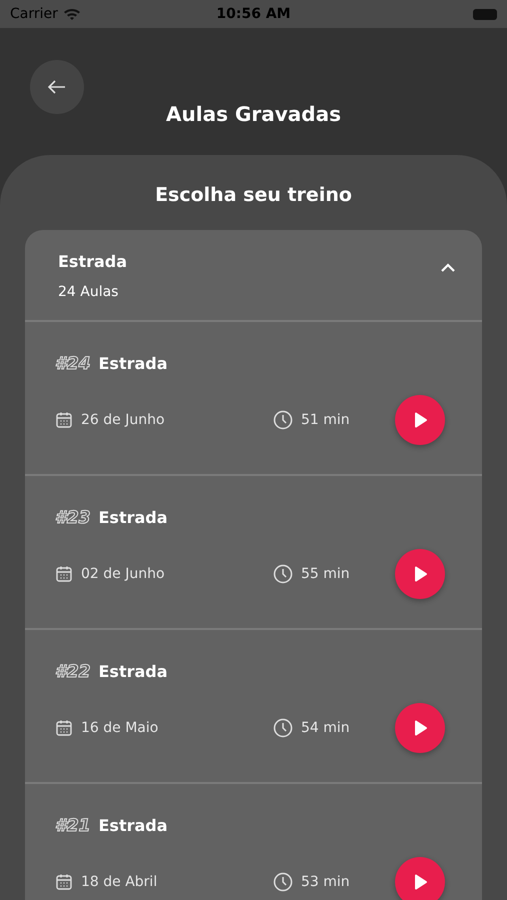 The height and width of the screenshot is (900, 507). I want to click on lesson-date: 18 de Abril, so click(119, 882).